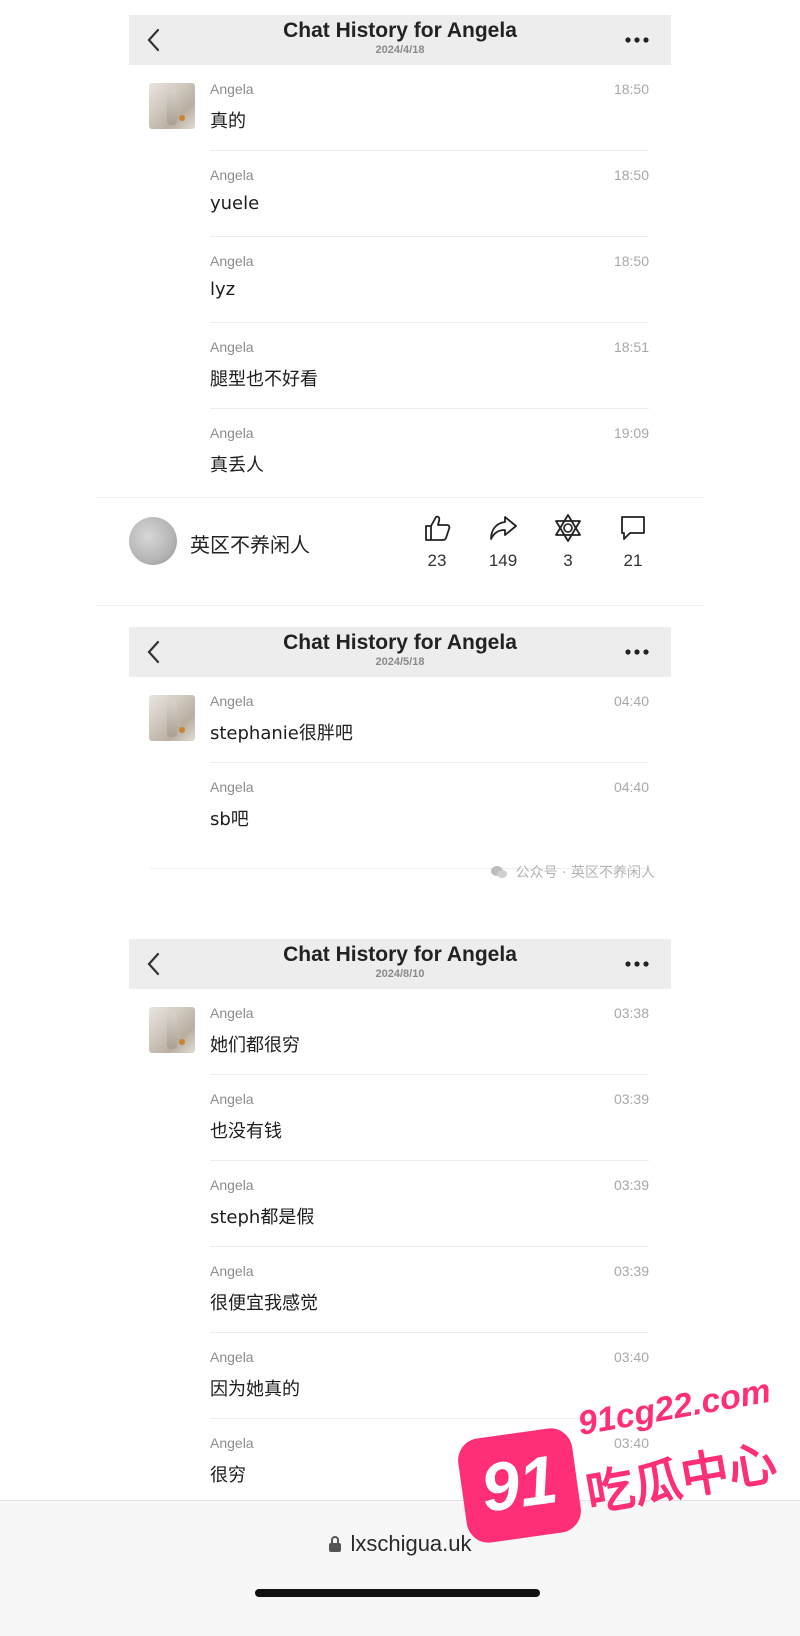  What do you see at coordinates (631, 347) in the screenshot?
I see `message-time: 18:51` at bounding box center [631, 347].